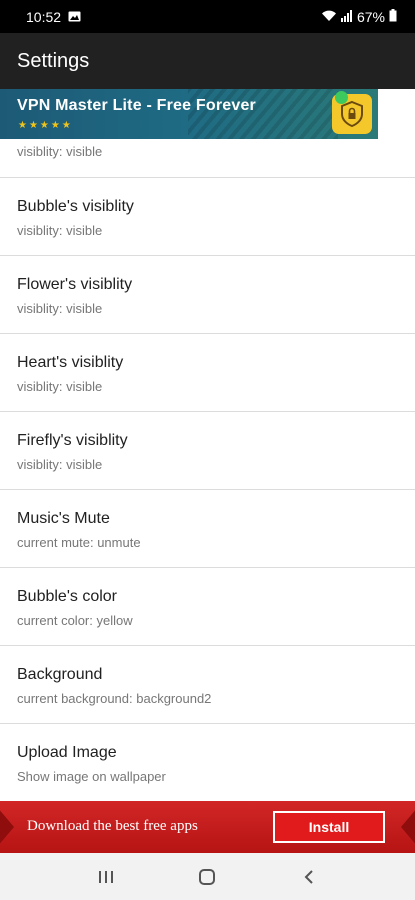 The height and width of the screenshot is (900, 415). What do you see at coordinates (207, 16) in the screenshot?
I see `status-bar: 10:52 67%` at bounding box center [207, 16].